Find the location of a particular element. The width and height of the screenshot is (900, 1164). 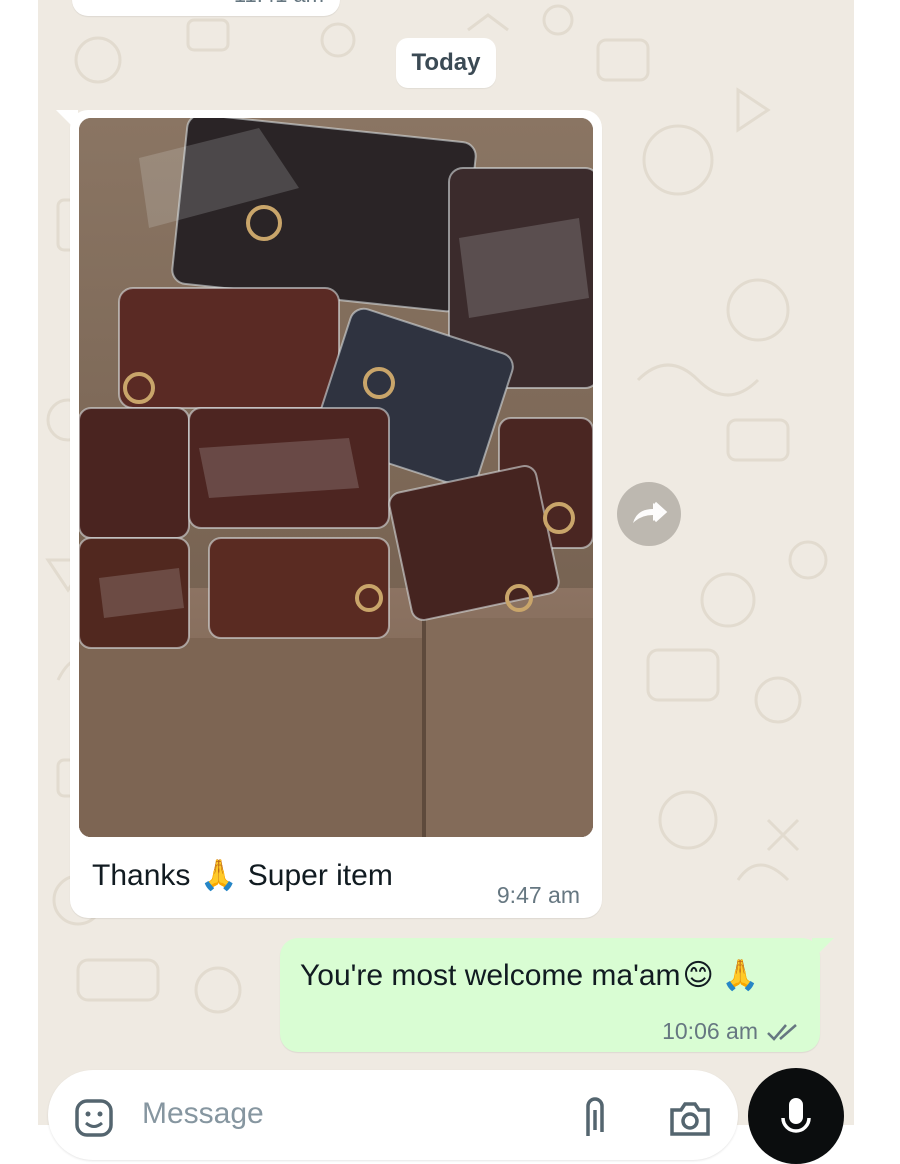

previous-message-time: 11:41 am is located at coordinates (279, 4).